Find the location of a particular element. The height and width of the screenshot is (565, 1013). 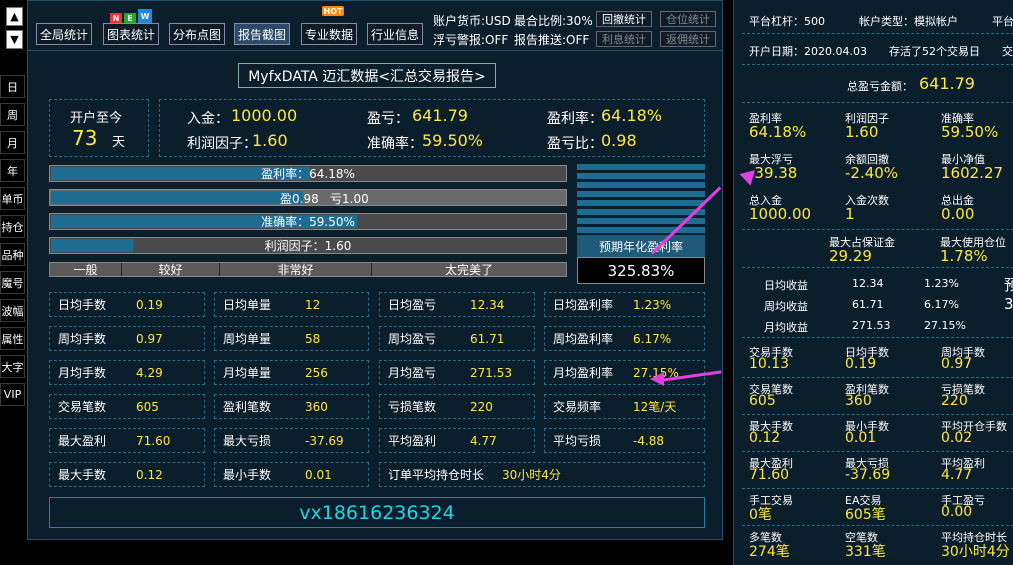

report-title: MyfxDATA 迈汇数据<汇总交易报告> is located at coordinates (367, 75).